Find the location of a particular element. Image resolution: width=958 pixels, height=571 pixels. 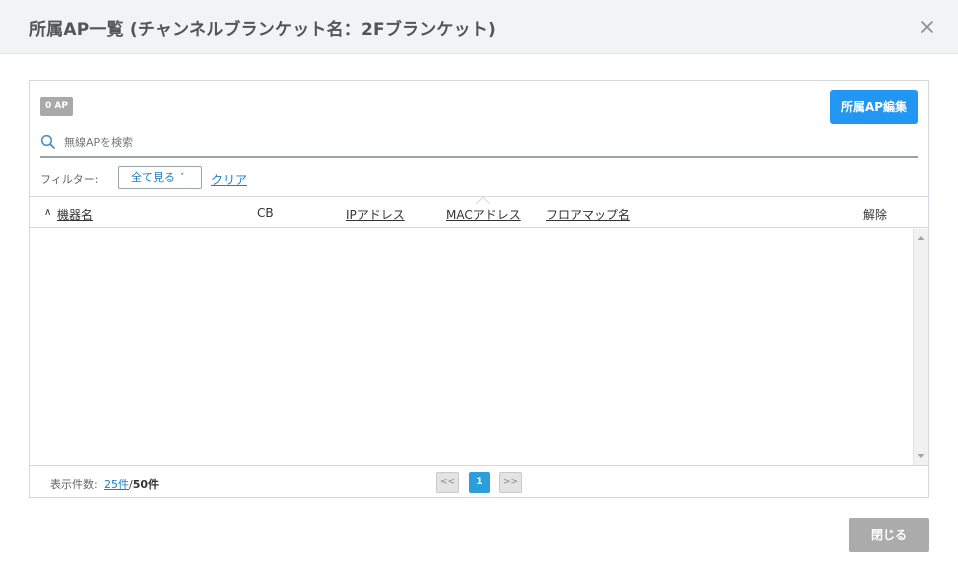

table-footer: 表示件数: 25件 /50件 << 1 >> is located at coordinates (479, 481).